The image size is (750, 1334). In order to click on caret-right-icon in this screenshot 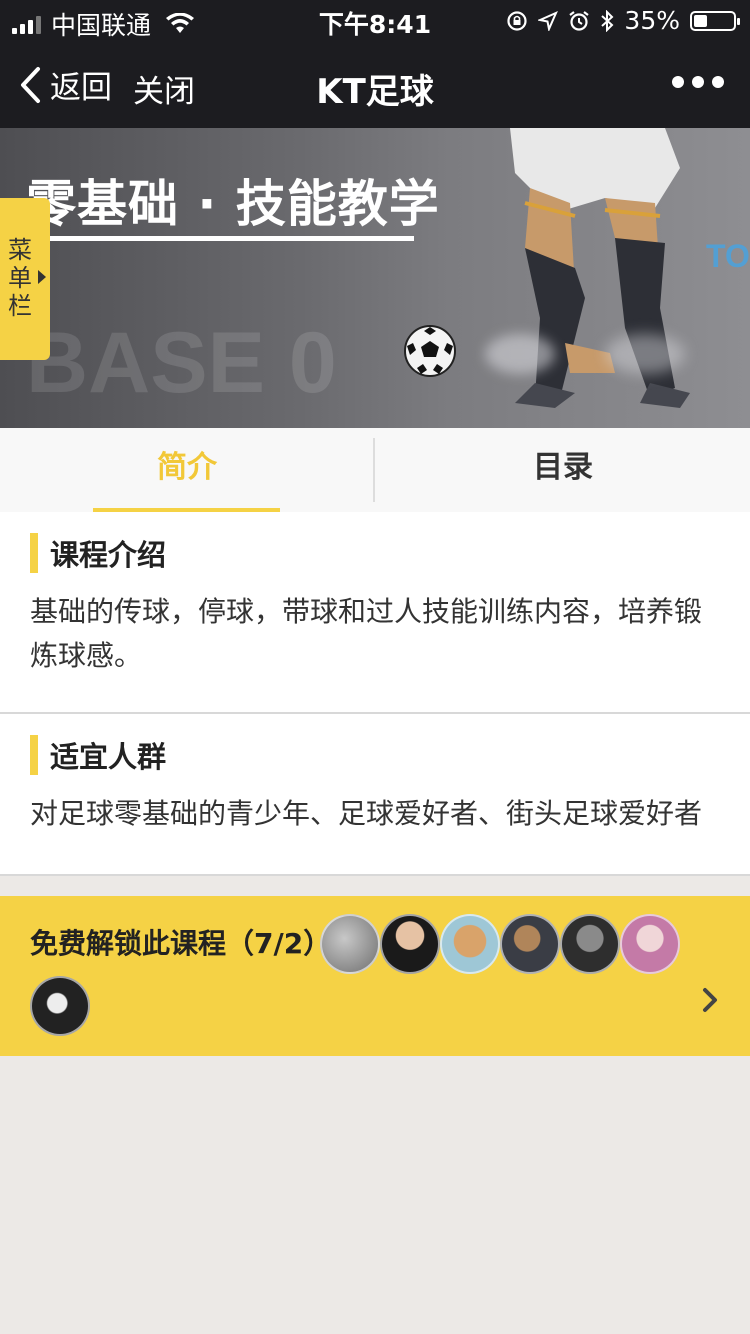, I will do `click(42, 277)`.